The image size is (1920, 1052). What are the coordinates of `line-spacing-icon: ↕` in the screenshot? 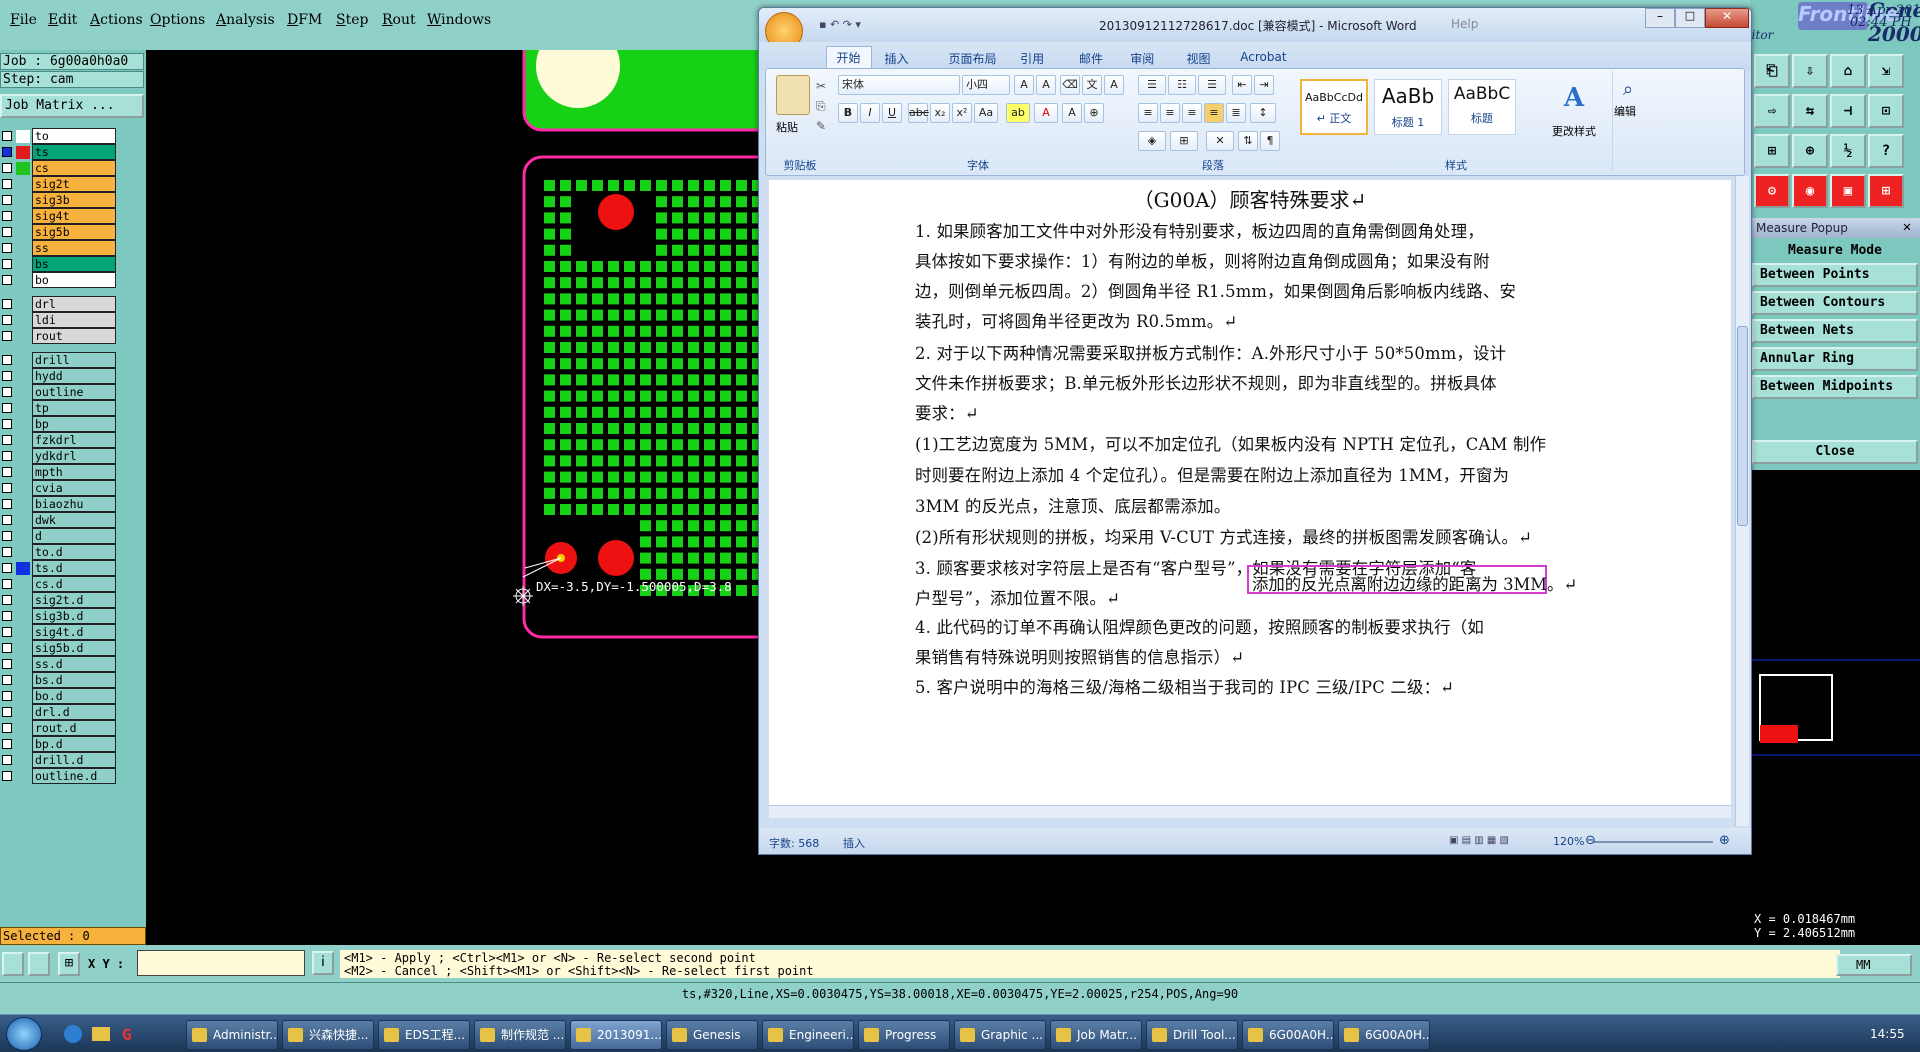 It's located at (1263, 113).